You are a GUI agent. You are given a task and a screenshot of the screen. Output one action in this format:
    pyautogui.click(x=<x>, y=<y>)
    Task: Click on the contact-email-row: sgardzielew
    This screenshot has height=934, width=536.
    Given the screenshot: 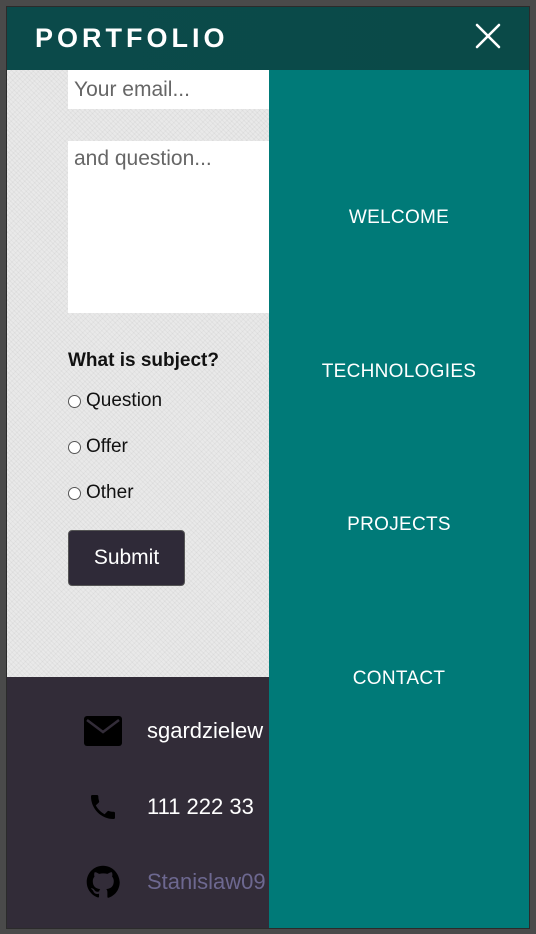 What is the action you would take?
    pyautogui.click(x=173, y=731)
    